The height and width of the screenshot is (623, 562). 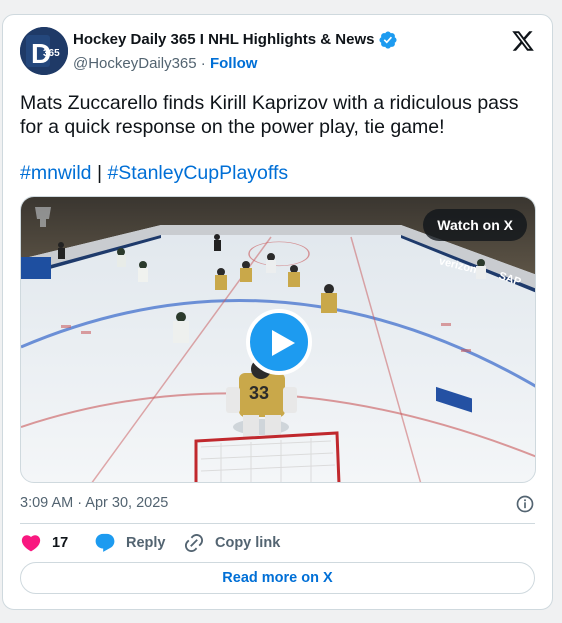 I want to click on hashtag-stanleycupplayoffs: #StanleyCupPlayoffs, so click(x=197, y=173).